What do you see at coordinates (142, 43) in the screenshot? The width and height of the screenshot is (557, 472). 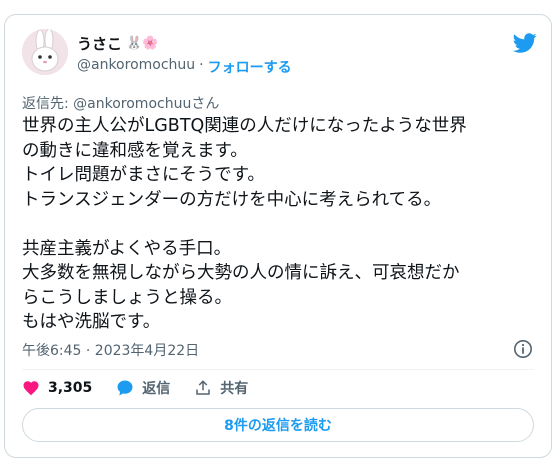 I see `name-emojis: 🐰🌸` at bounding box center [142, 43].